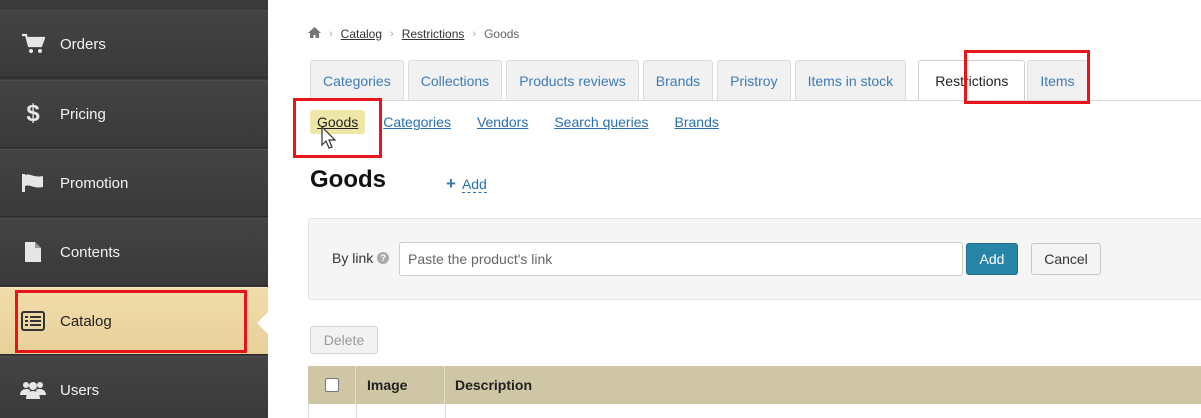  What do you see at coordinates (433, 34) in the screenshot?
I see `breadcrumb-restrictions: Restrictions` at bounding box center [433, 34].